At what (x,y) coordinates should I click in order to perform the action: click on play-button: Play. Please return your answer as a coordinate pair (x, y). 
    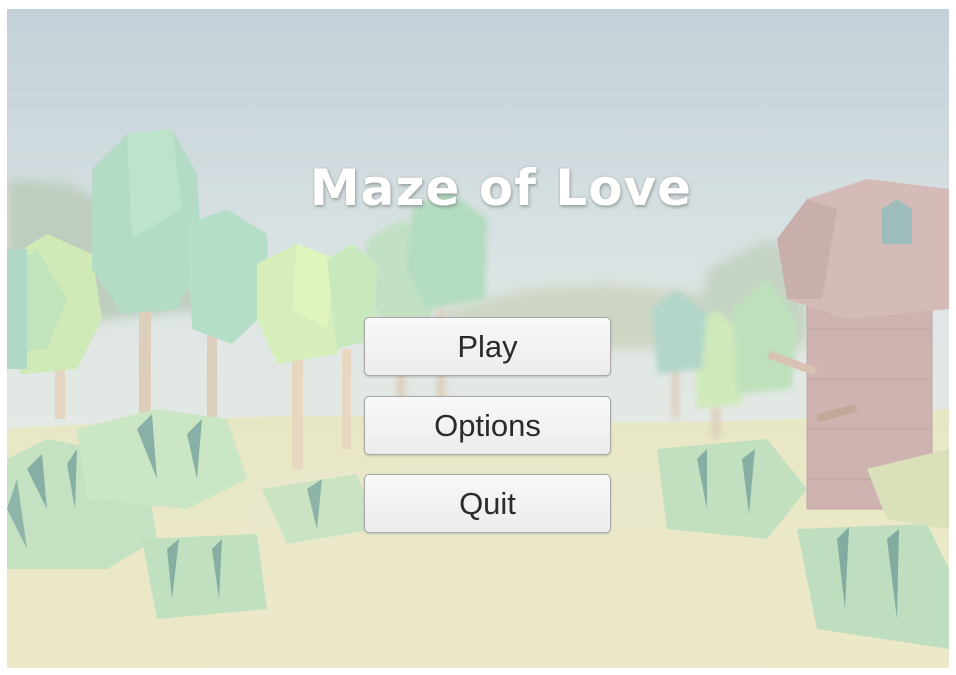
    Looking at the image, I should click on (487, 346).